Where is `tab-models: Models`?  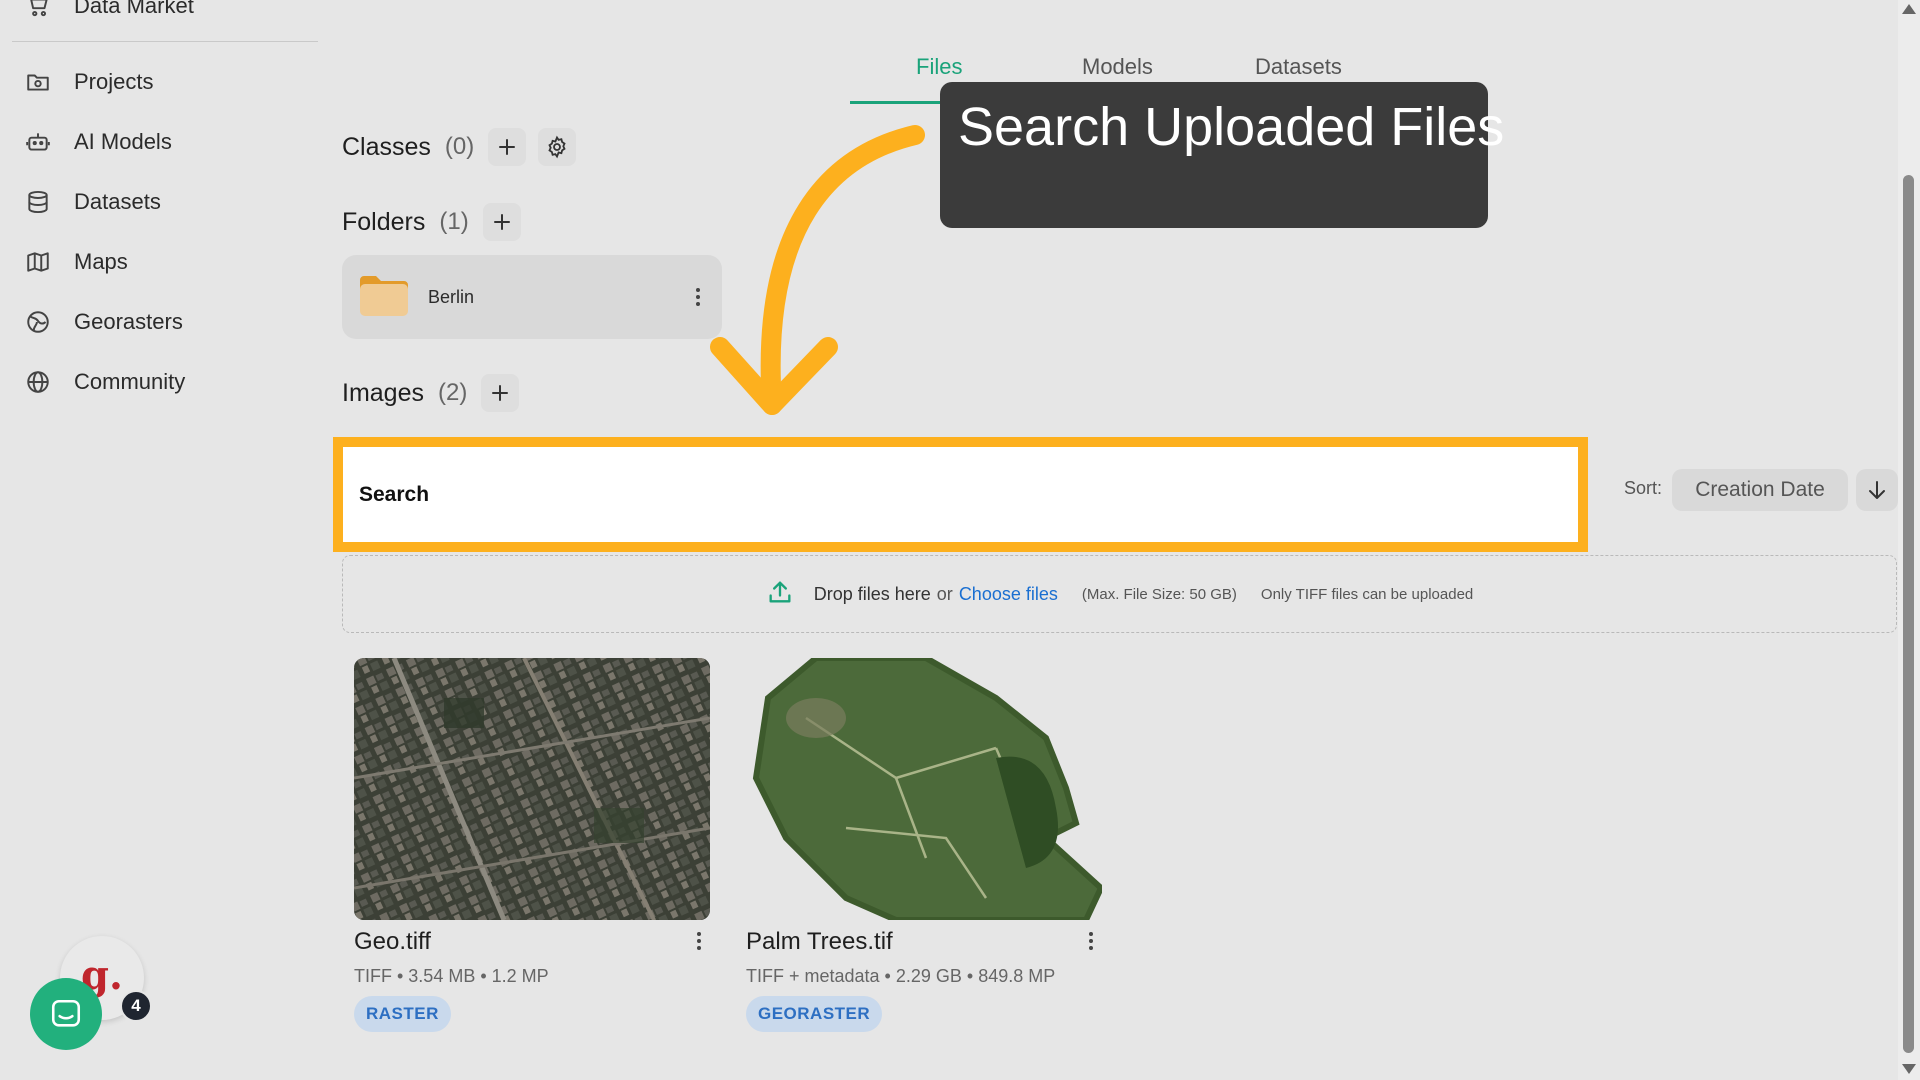
tab-models: Models is located at coordinates (1117, 67).